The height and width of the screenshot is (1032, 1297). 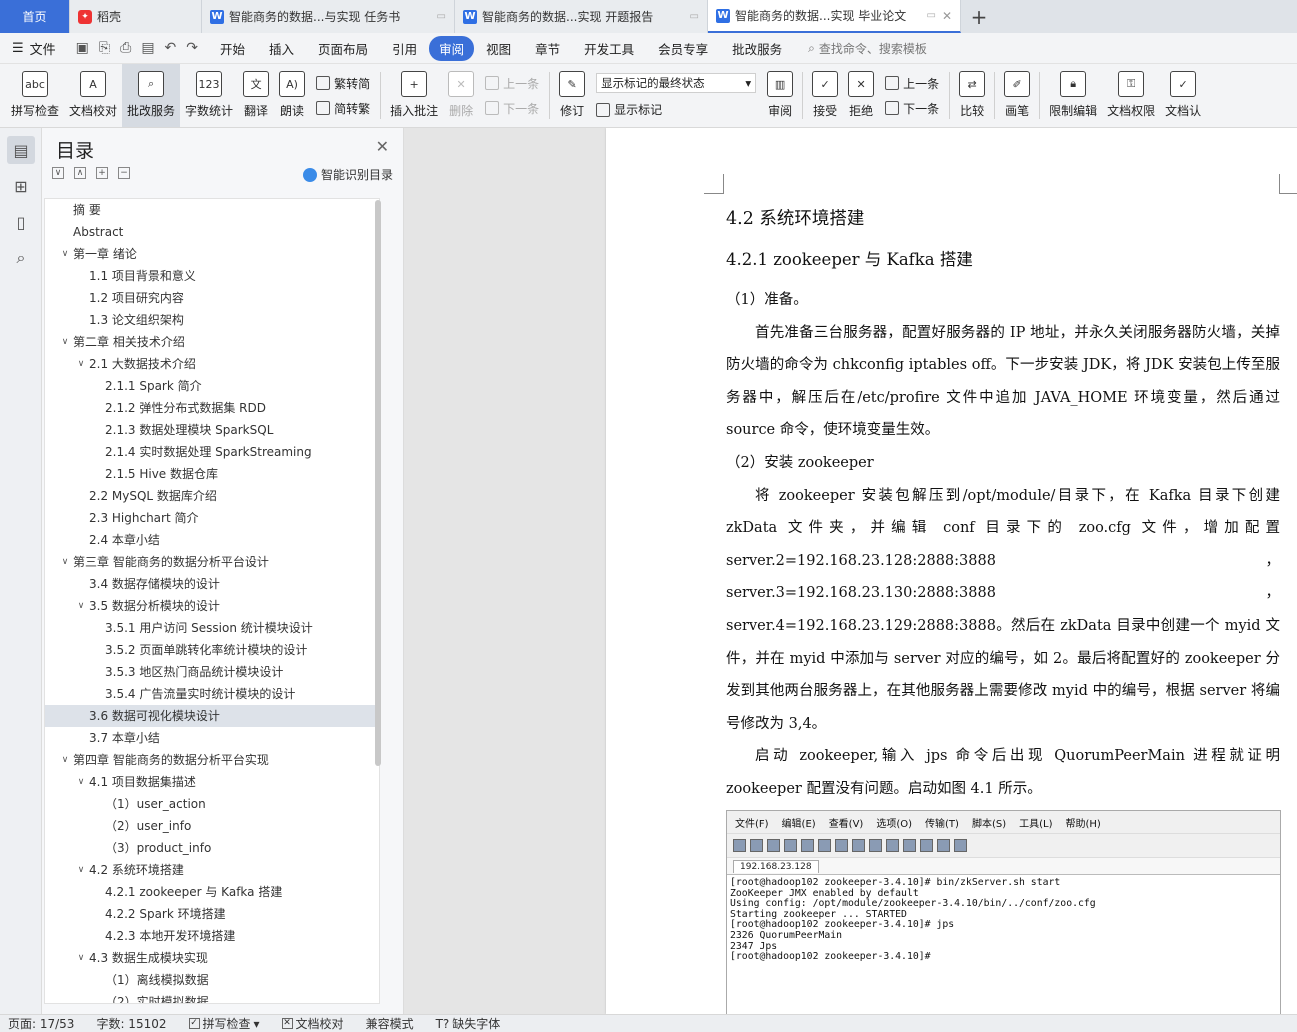 I want to click on undo-icon: ↶, so click(x=171, y=48).